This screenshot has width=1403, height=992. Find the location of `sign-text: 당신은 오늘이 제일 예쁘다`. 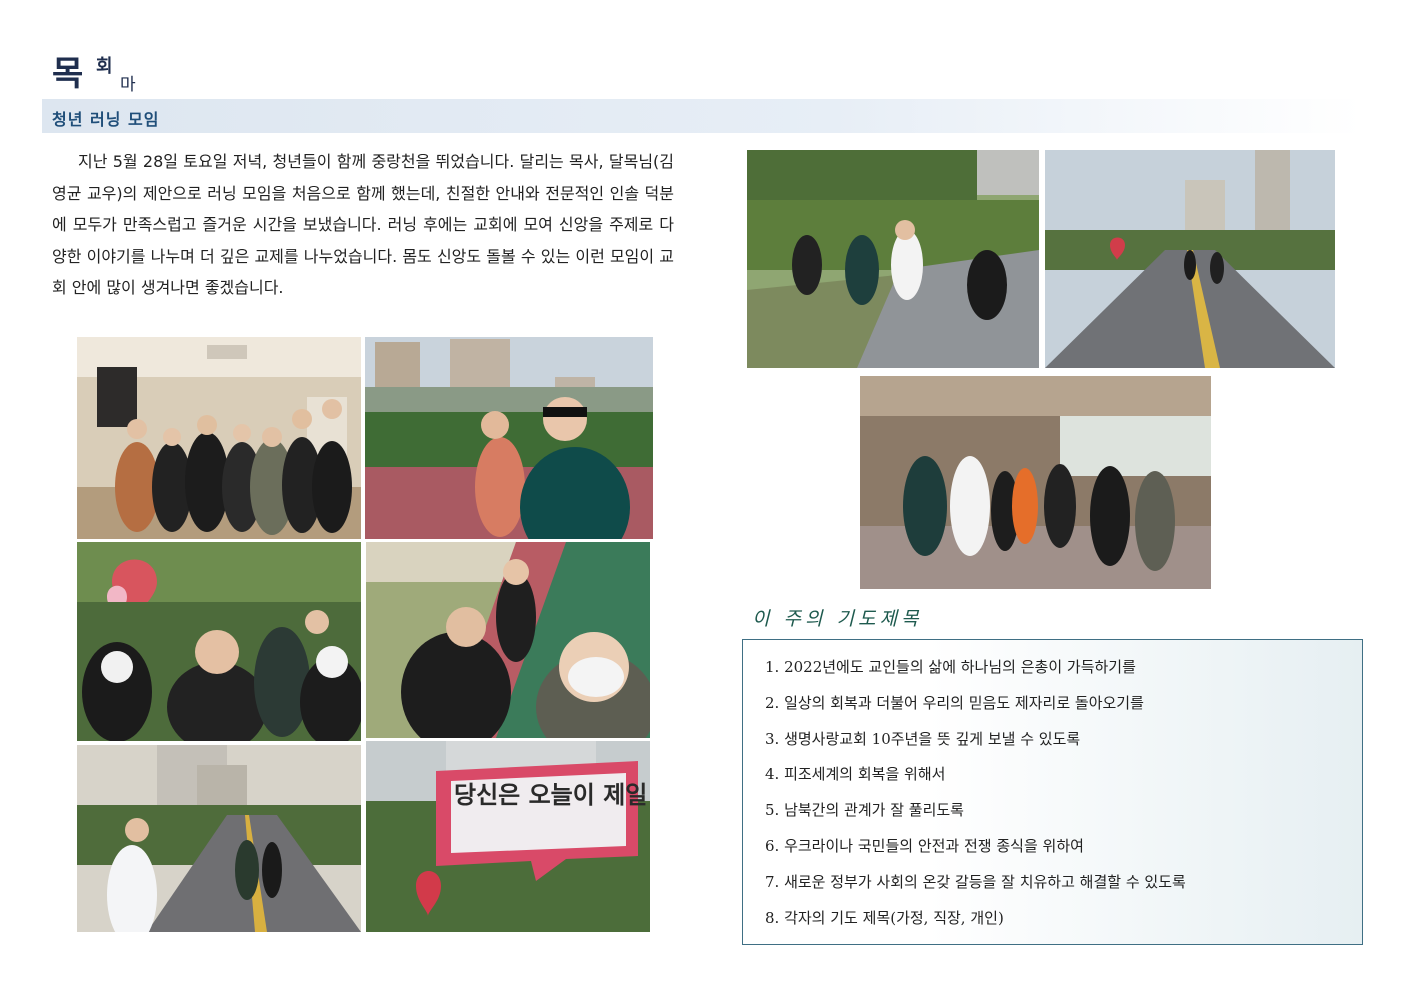

sign-text: 당신은 오늘이 제일 예쁘다 is located at coordinates (552, 795).